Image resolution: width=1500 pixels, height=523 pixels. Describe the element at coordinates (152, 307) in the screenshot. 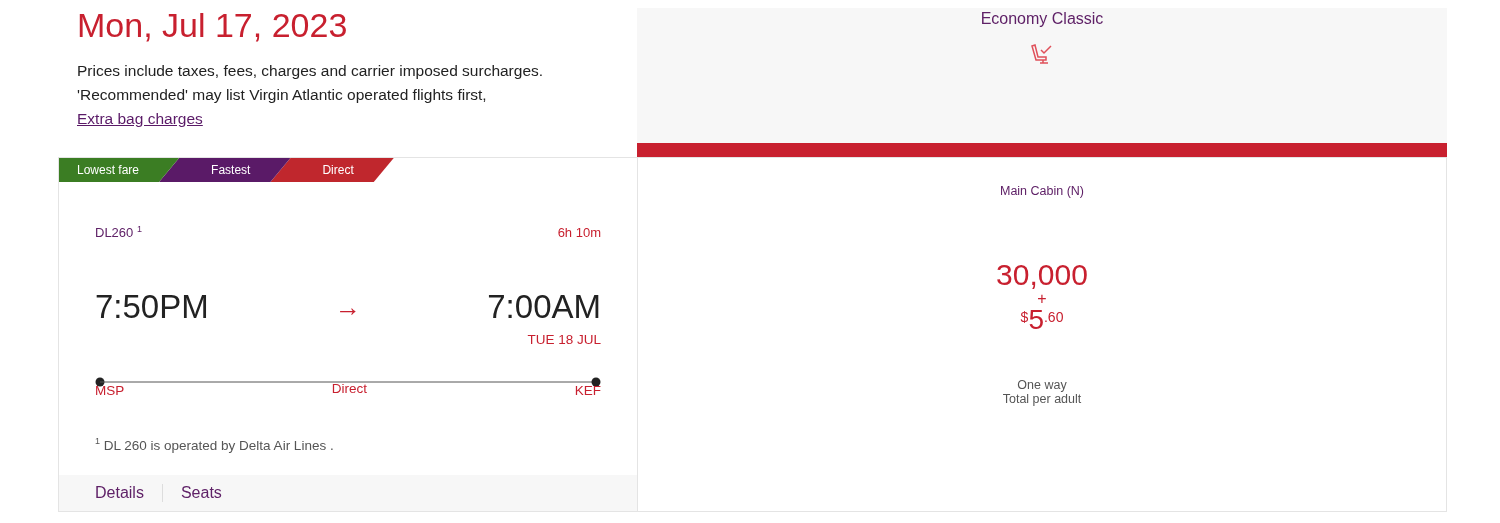

I see `departure-time: 7:50PM` at that location.